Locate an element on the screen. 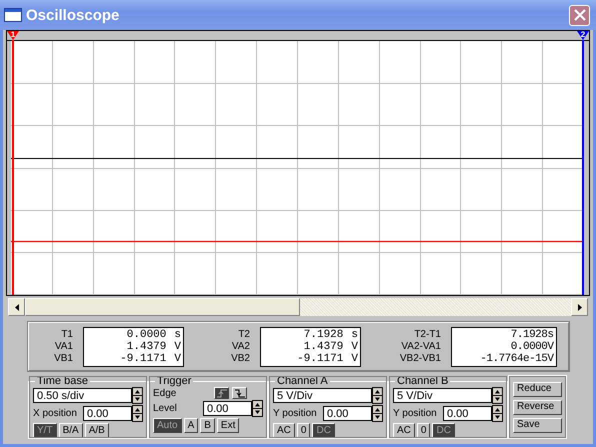  readout-label: VB1 is located at coordinates (63, 358).